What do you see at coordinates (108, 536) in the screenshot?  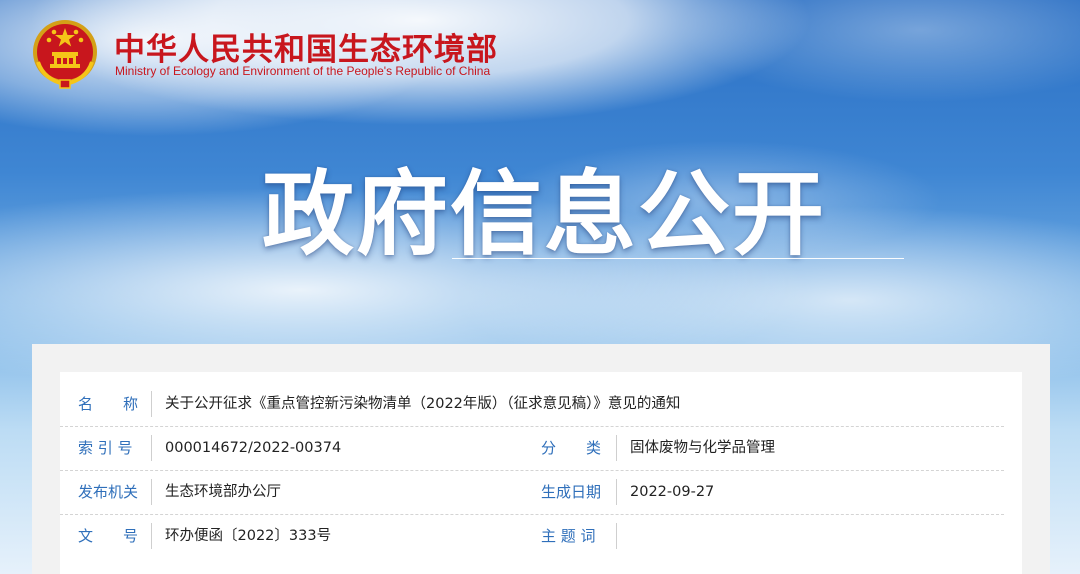 I see `doc-number-label: 文 号` at bounding box center [108, 536].